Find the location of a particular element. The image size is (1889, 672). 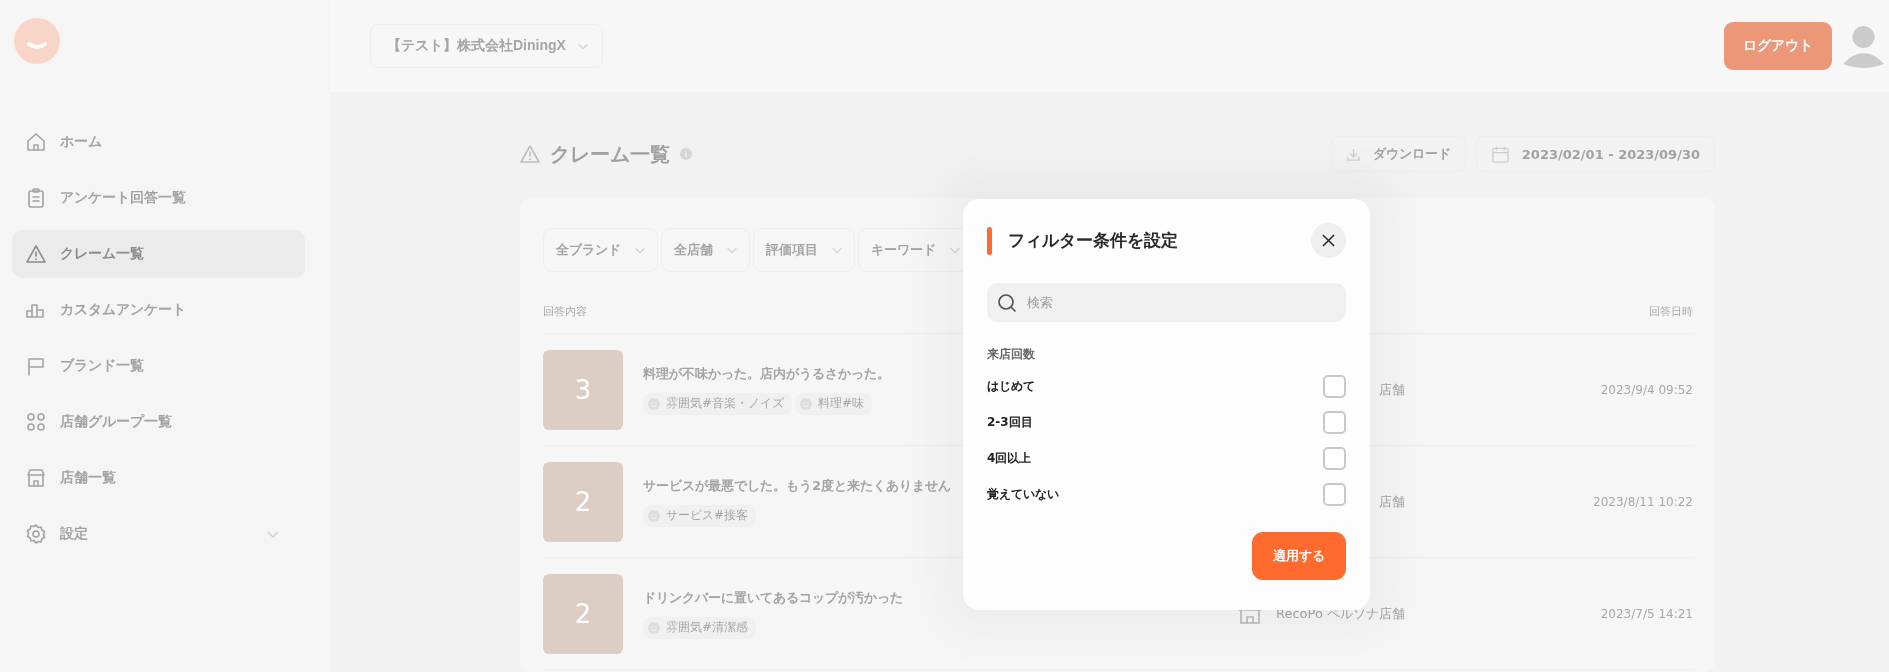

dialog-title: フィルター条件を設定 is located at coordinates (1093, 240).